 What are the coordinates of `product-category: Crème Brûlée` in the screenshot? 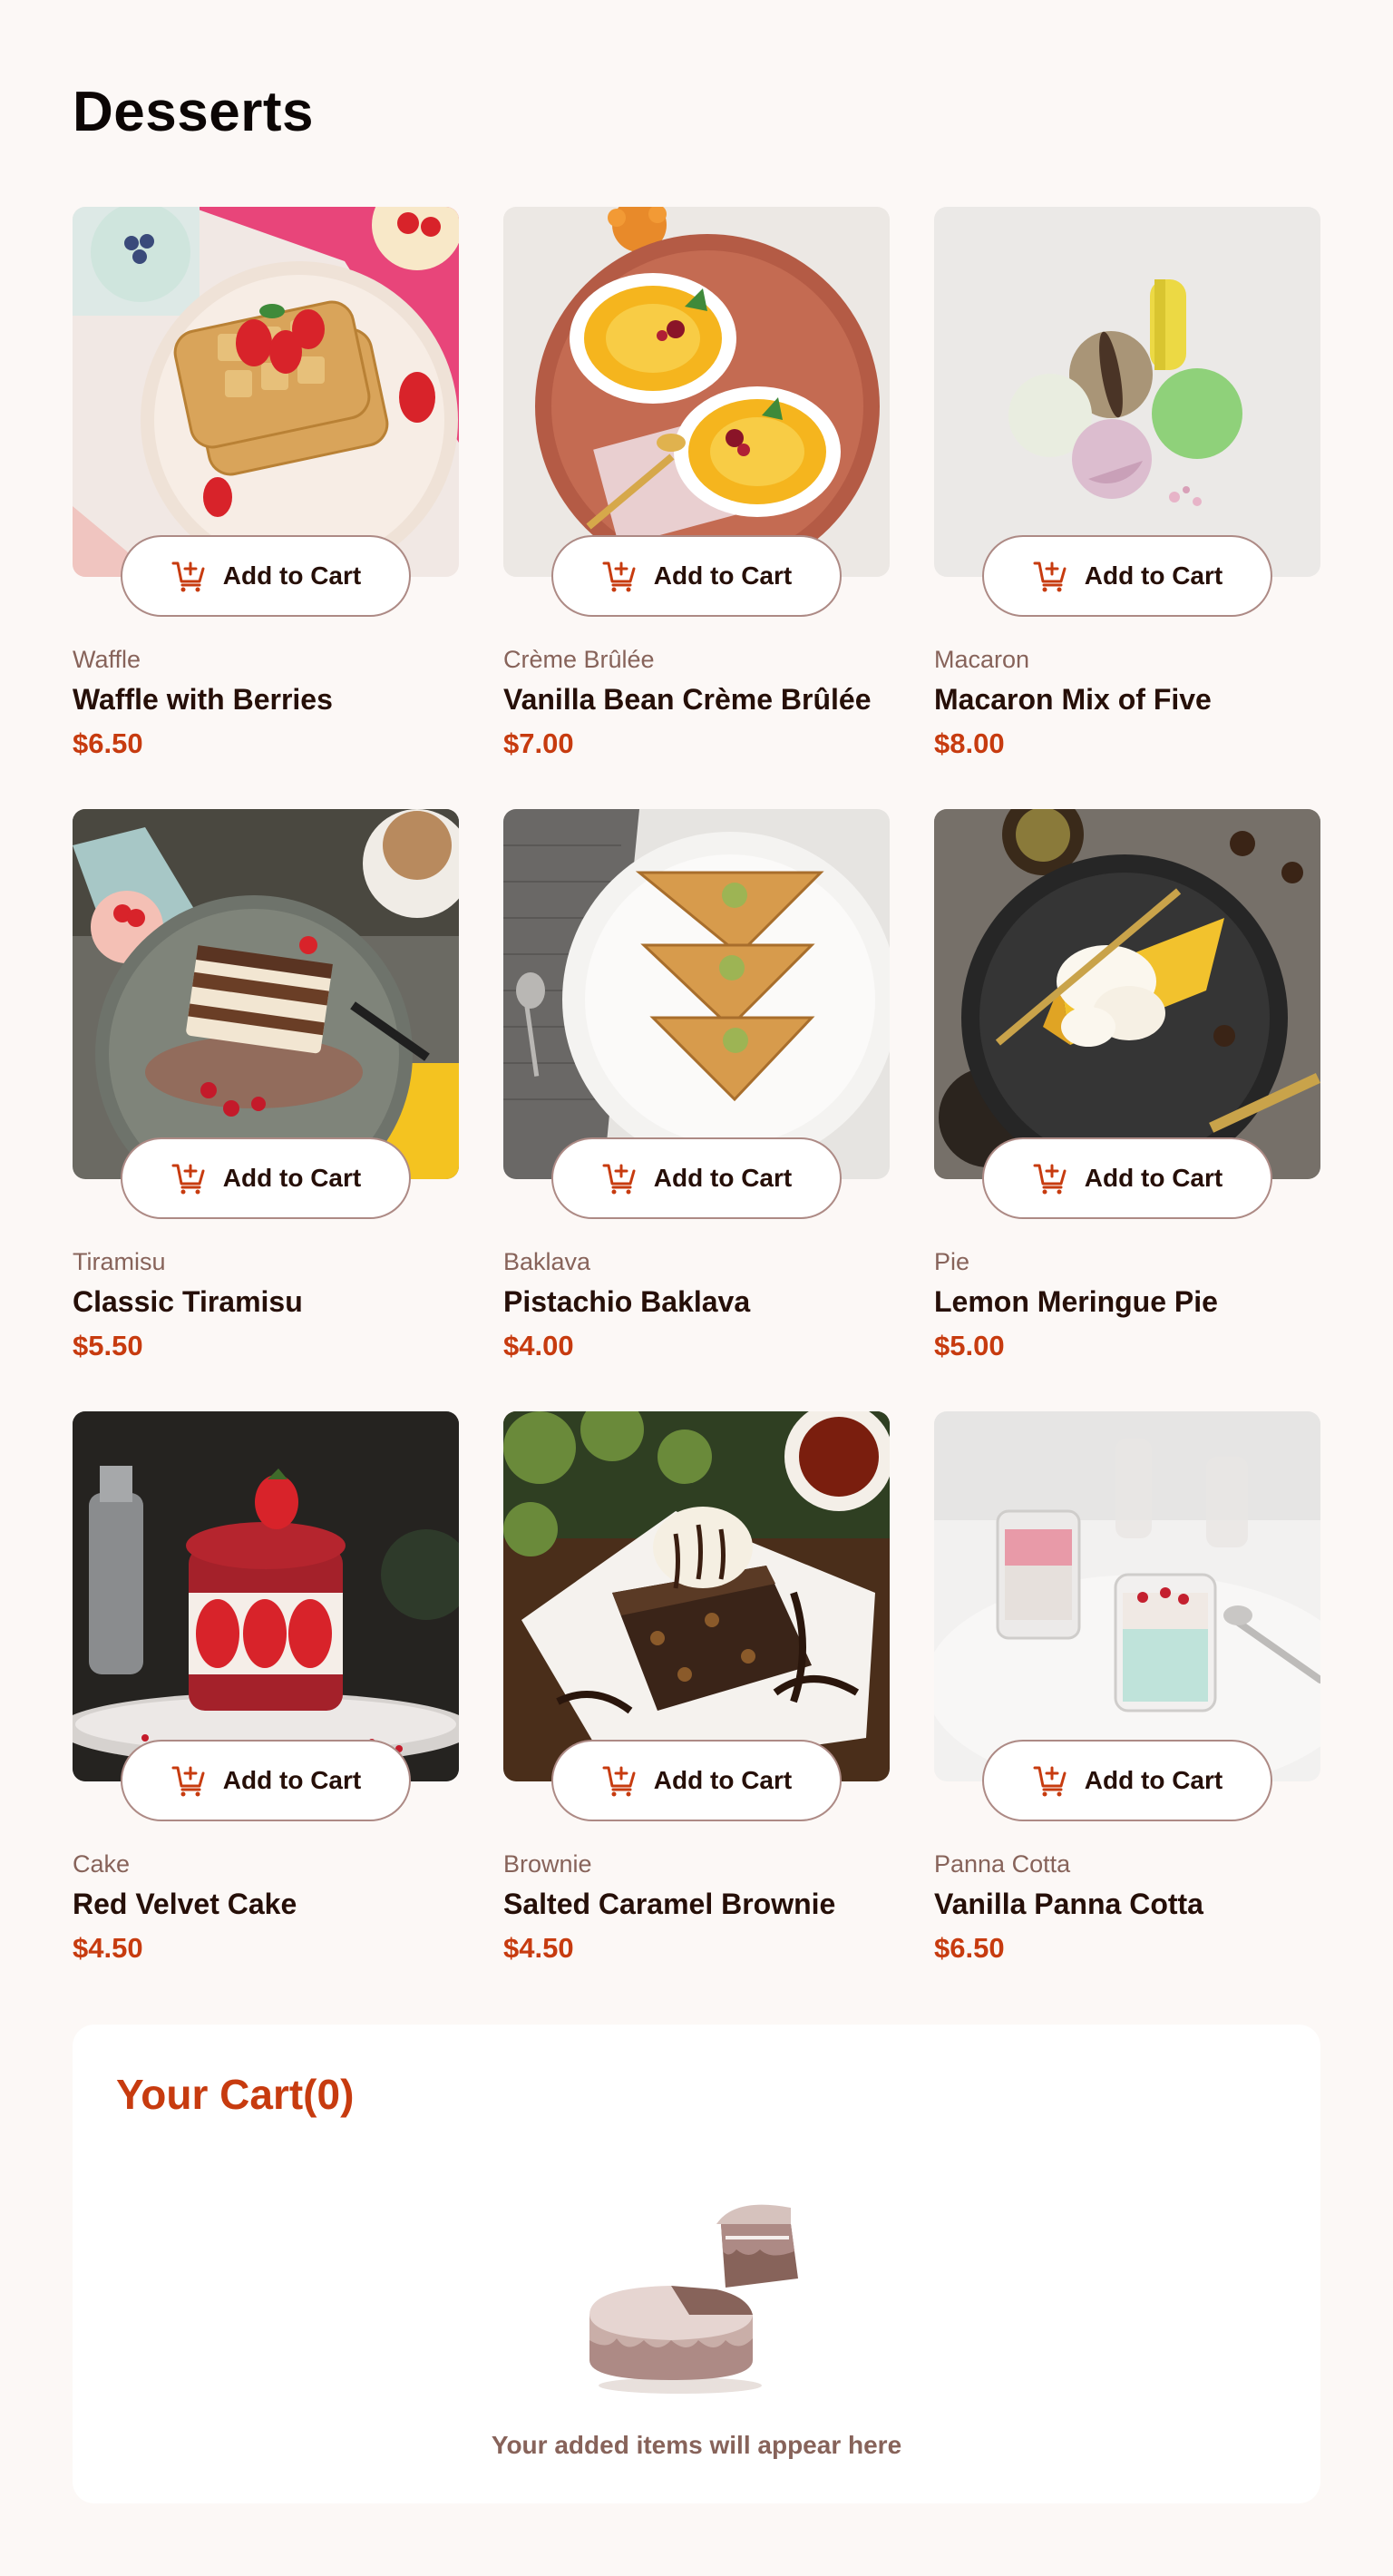 It's located at (579, 659).